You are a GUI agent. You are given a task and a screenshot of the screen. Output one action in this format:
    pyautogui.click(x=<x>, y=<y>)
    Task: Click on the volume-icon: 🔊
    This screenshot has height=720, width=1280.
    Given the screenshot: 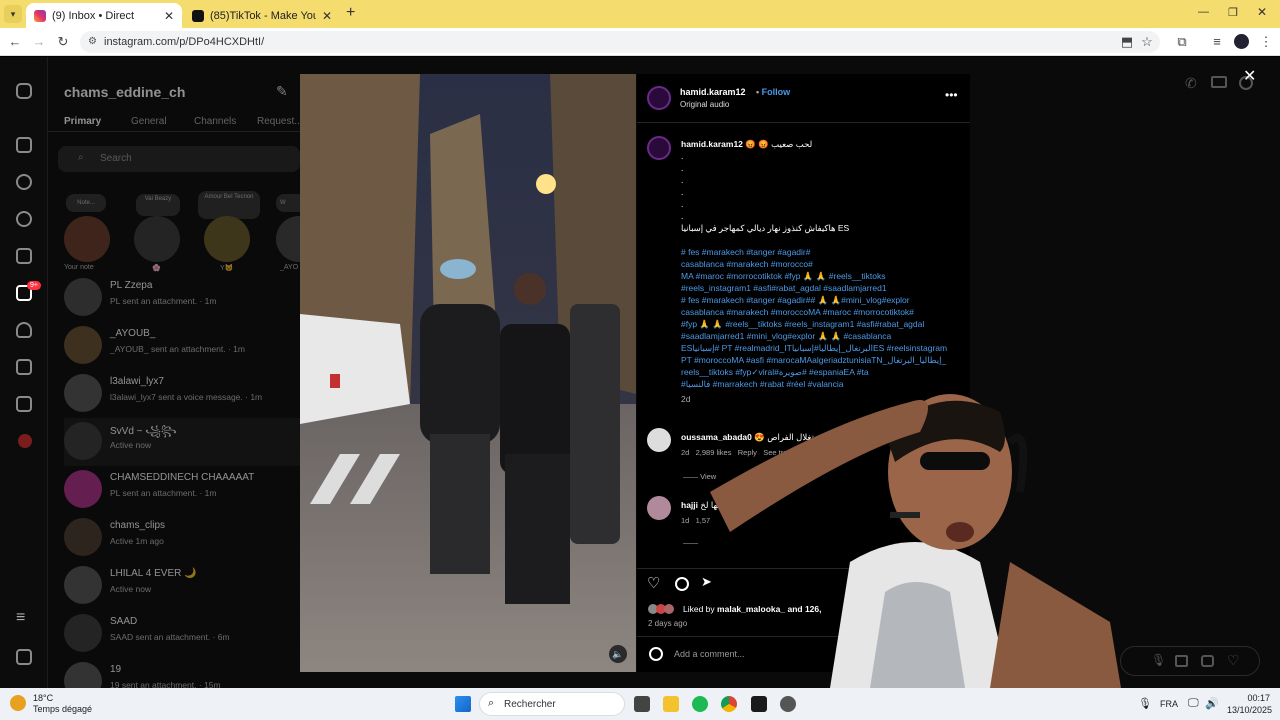 What is the action you would take?
    pyautogui.click(x=1212, y=703)
    